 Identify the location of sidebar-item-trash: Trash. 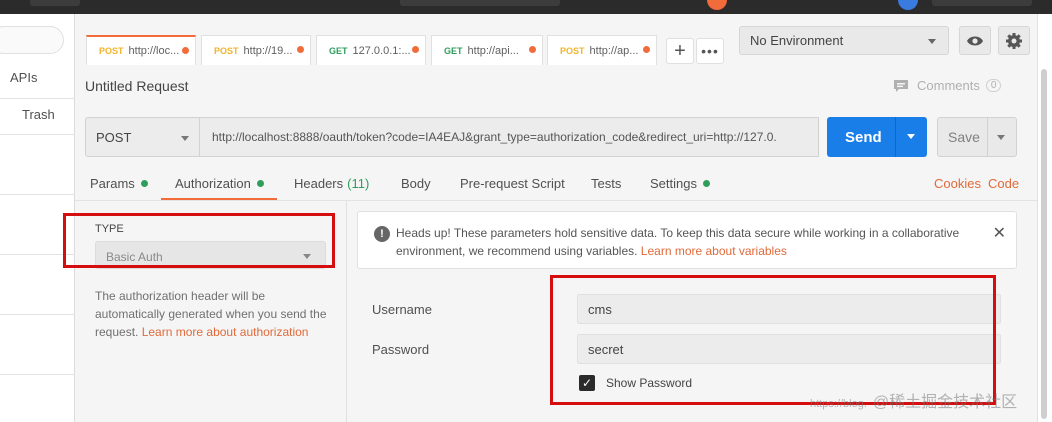
(38, 114).